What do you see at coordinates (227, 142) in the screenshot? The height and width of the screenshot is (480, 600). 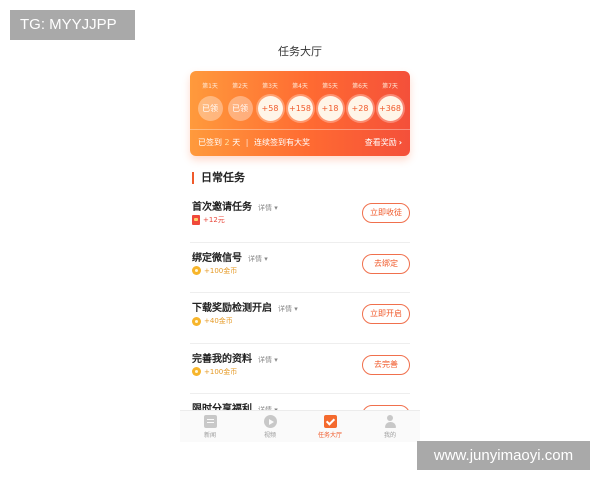 I see `signed-count: 2` at bounding box center [227, 142].